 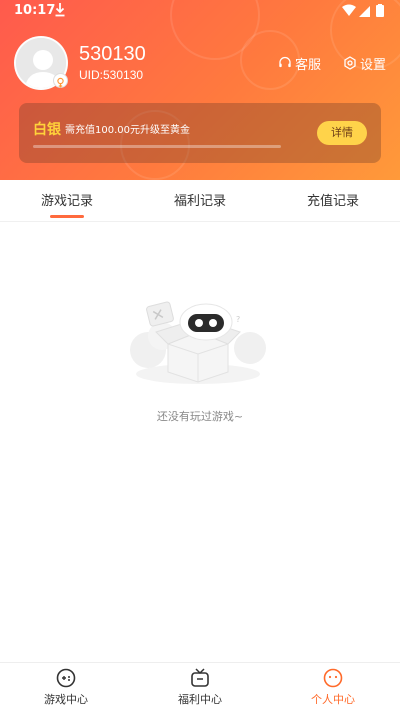 What do you see at coordinates (342, 133) in the screenshot?
I see `vip-detail-button: 详情` at bounding box center [342, 133].